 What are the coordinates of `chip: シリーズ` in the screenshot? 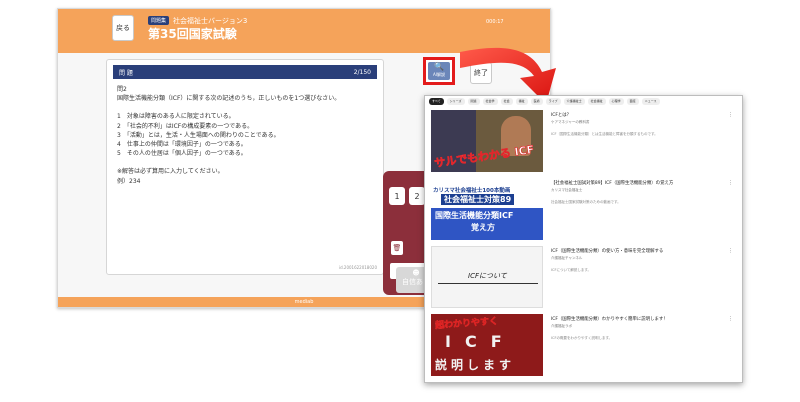 It's located at (455, 101).